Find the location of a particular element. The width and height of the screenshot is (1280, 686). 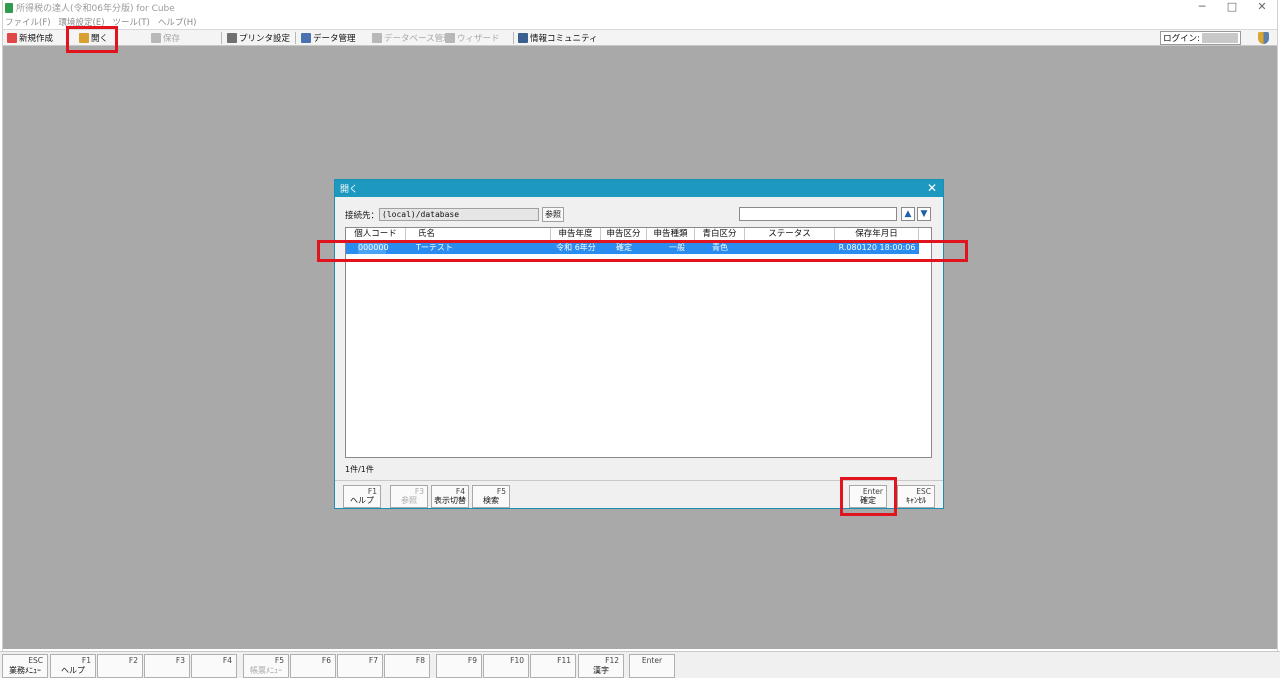

key-label: F2 is located at coordinates (133, 660).